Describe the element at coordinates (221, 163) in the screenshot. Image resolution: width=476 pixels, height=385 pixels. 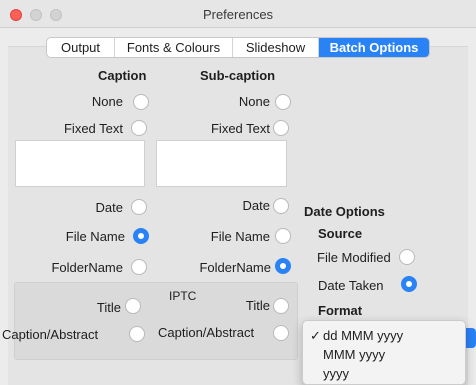
I see `subcaption-fixed-text-field` at that location.